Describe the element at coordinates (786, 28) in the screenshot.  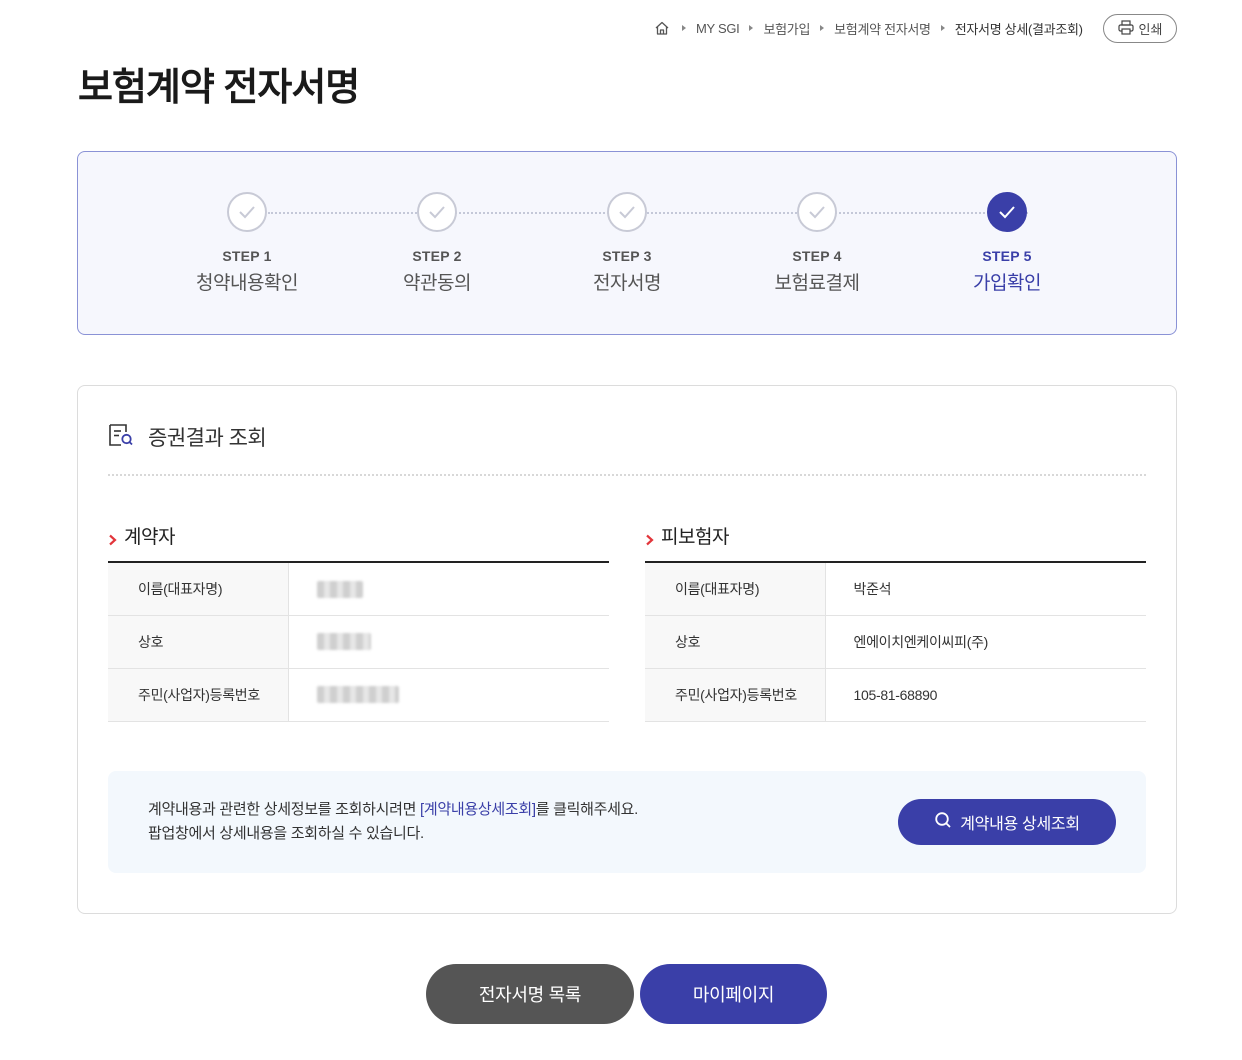
I see `breadcrumb-item-insurance-join: 보험가입` at that location.